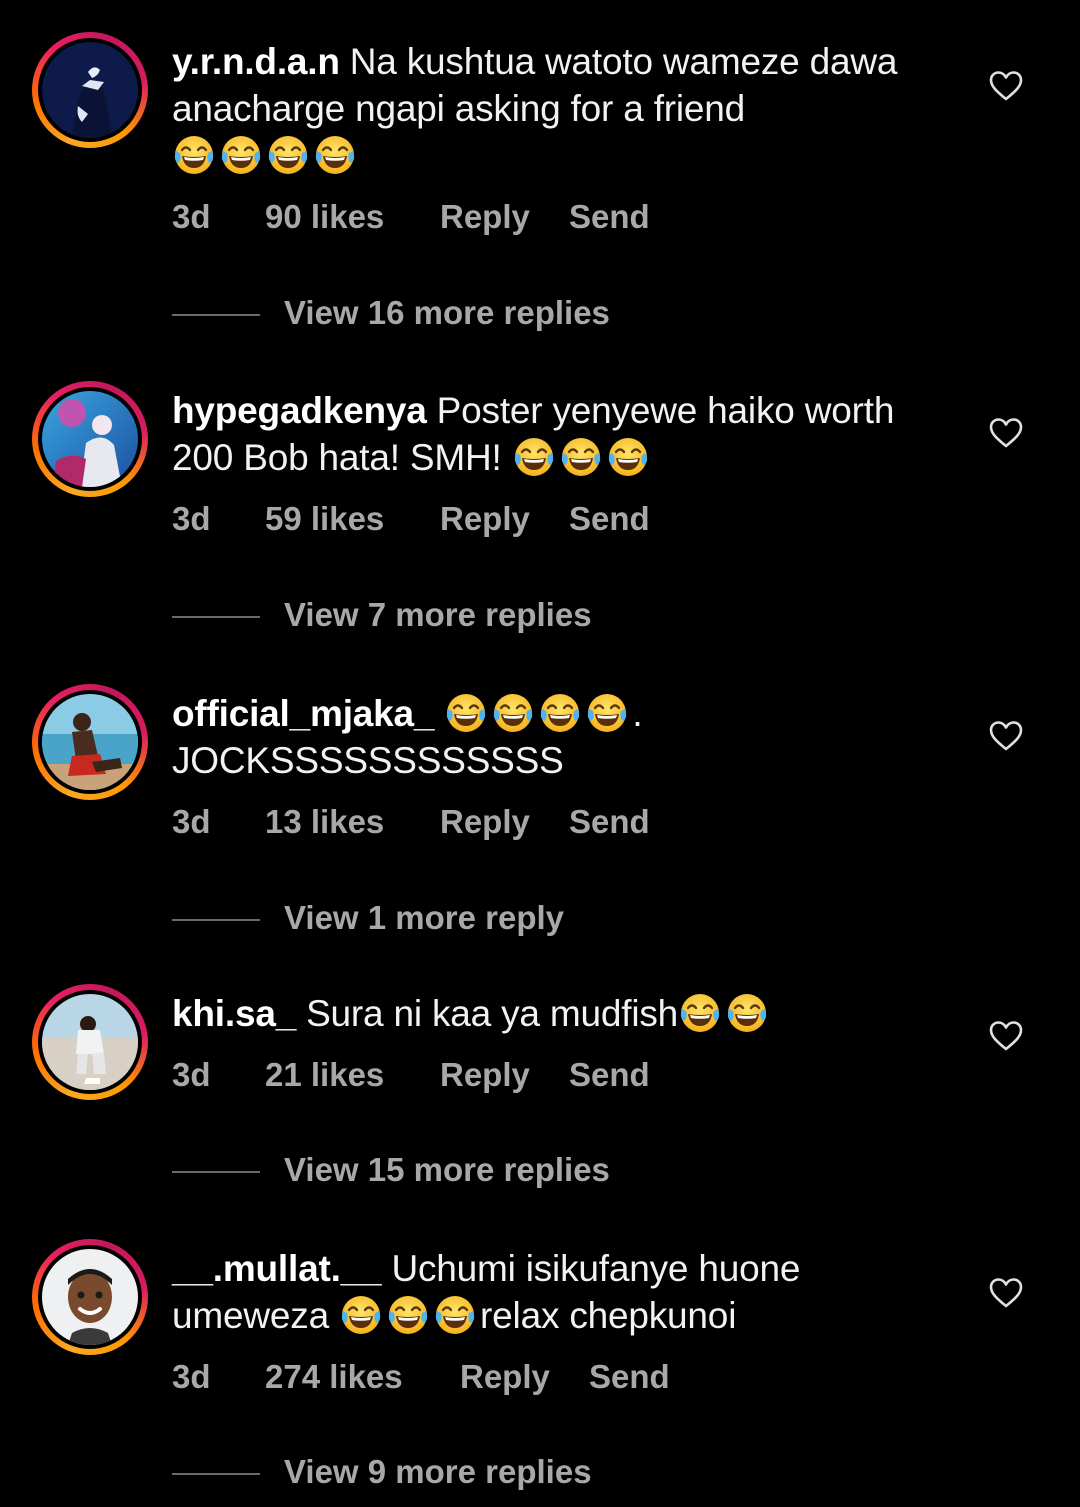 The height and width of the screenshot is (1507, 1080). I want to click on view-replies-label: View 1 more reply, so click(424, 918).